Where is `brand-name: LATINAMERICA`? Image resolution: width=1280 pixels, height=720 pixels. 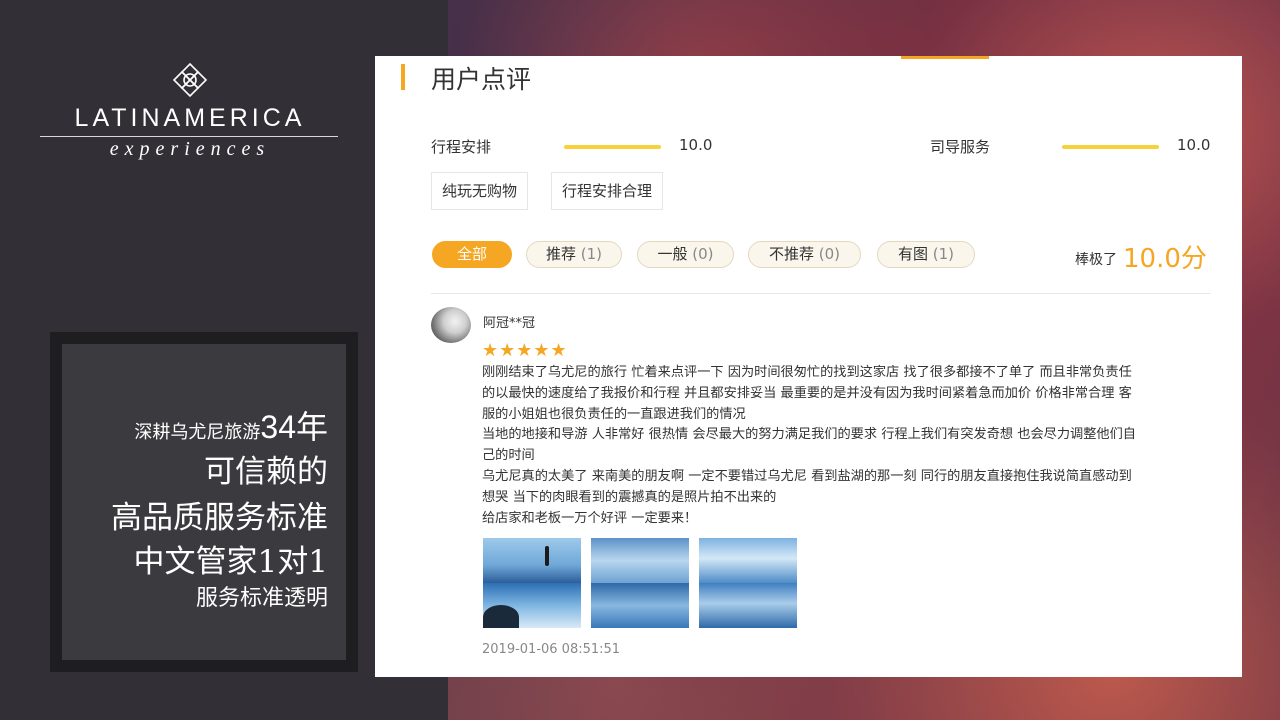 brand-name: LATINAMERICA is located at coordinates (190, 118).